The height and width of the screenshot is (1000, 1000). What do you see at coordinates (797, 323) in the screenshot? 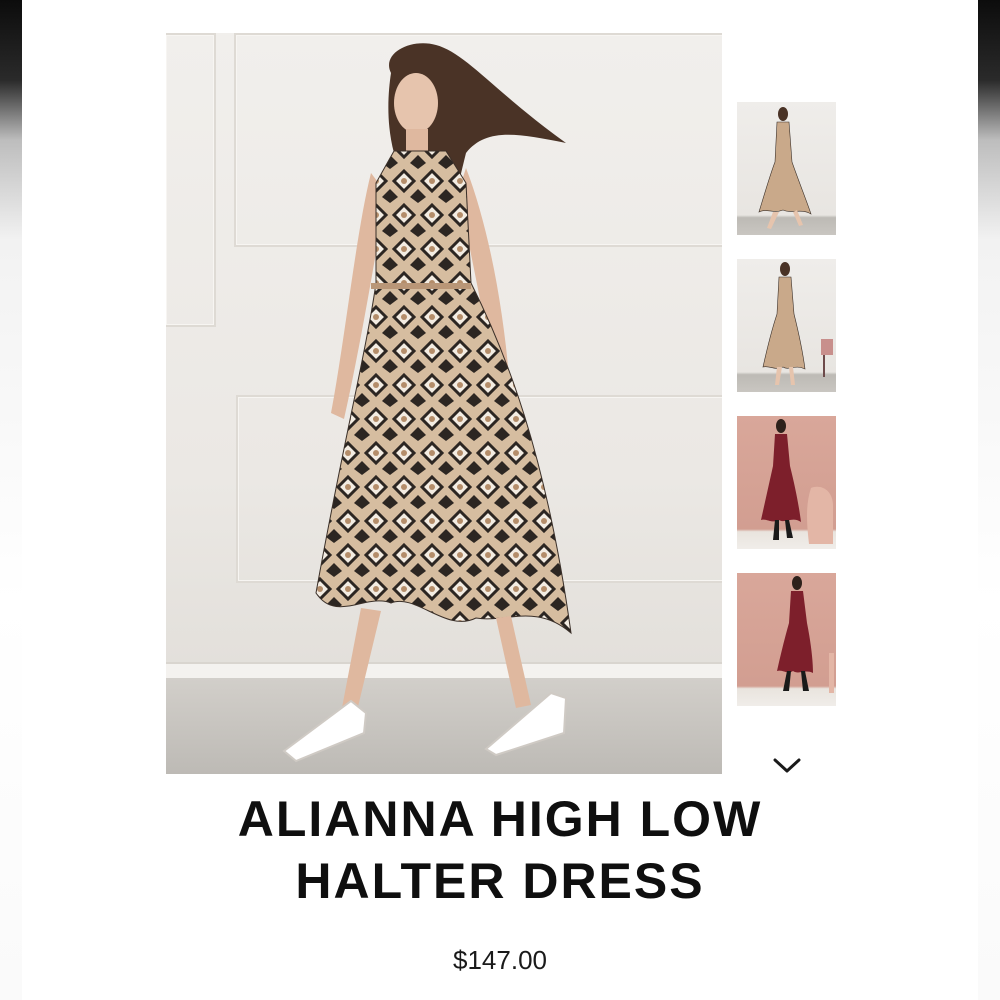
I see `thumbnail-2-figure` at bounding box center [797, 323].